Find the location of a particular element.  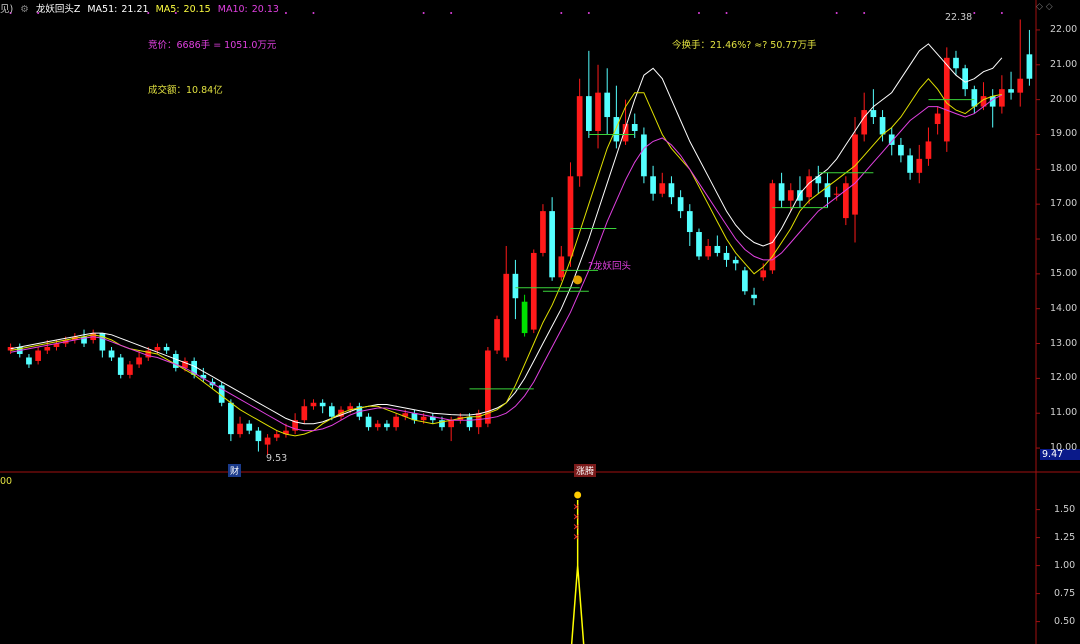

bid-text: 竞价：6686手 = 1051.0万元 is located at coordinates (212, 45).